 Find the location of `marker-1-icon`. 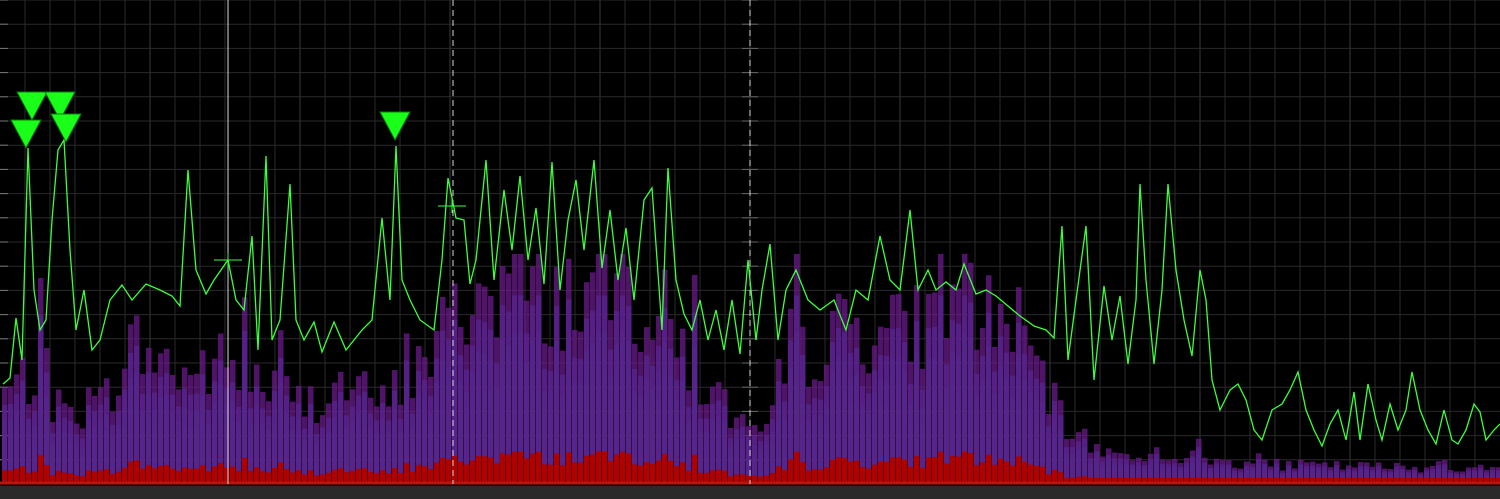

marker-1-icon is located at coordinates (26, 134).